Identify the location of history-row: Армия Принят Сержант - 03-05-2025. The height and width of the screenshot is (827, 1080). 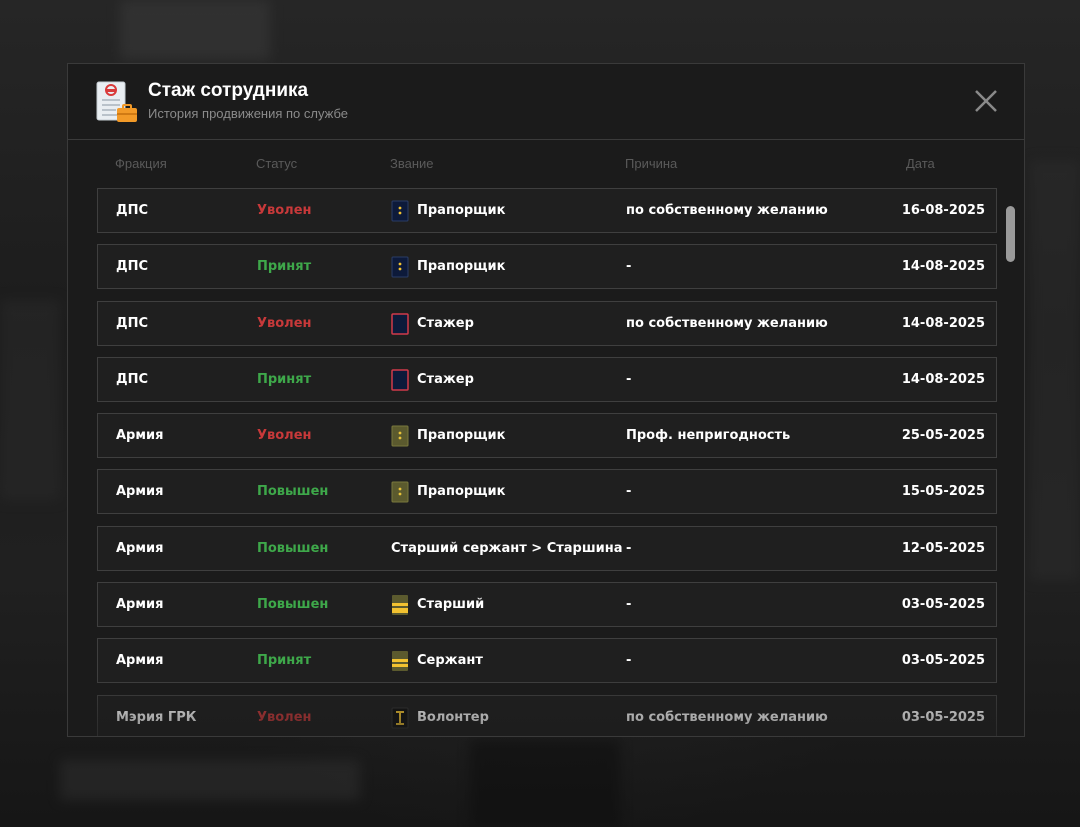
(547, 661).